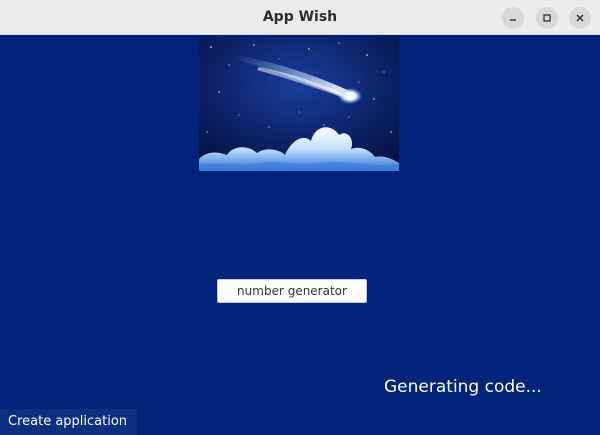 The width and height of the screenshot is (600, 435). I want to click on minimize-button, so click(513, 18).